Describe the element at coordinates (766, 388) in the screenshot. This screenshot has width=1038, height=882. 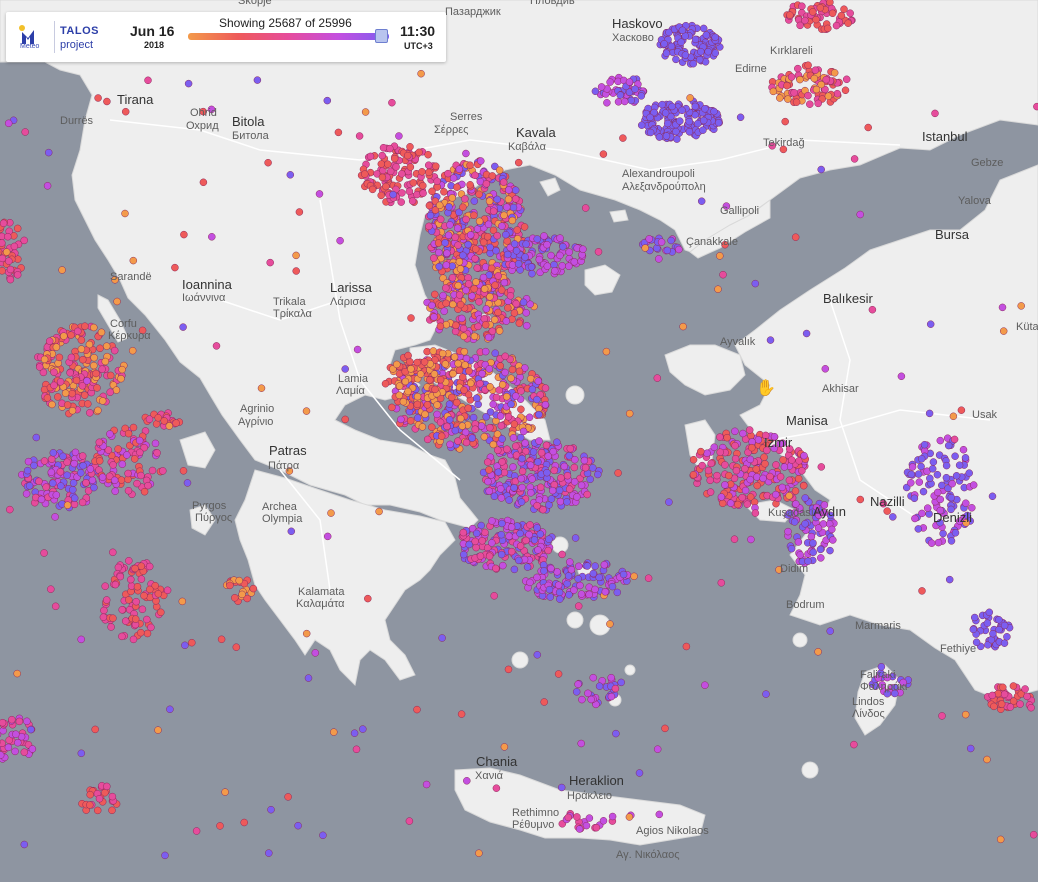
I see `hand-cursor-icon: ✋` at that location.